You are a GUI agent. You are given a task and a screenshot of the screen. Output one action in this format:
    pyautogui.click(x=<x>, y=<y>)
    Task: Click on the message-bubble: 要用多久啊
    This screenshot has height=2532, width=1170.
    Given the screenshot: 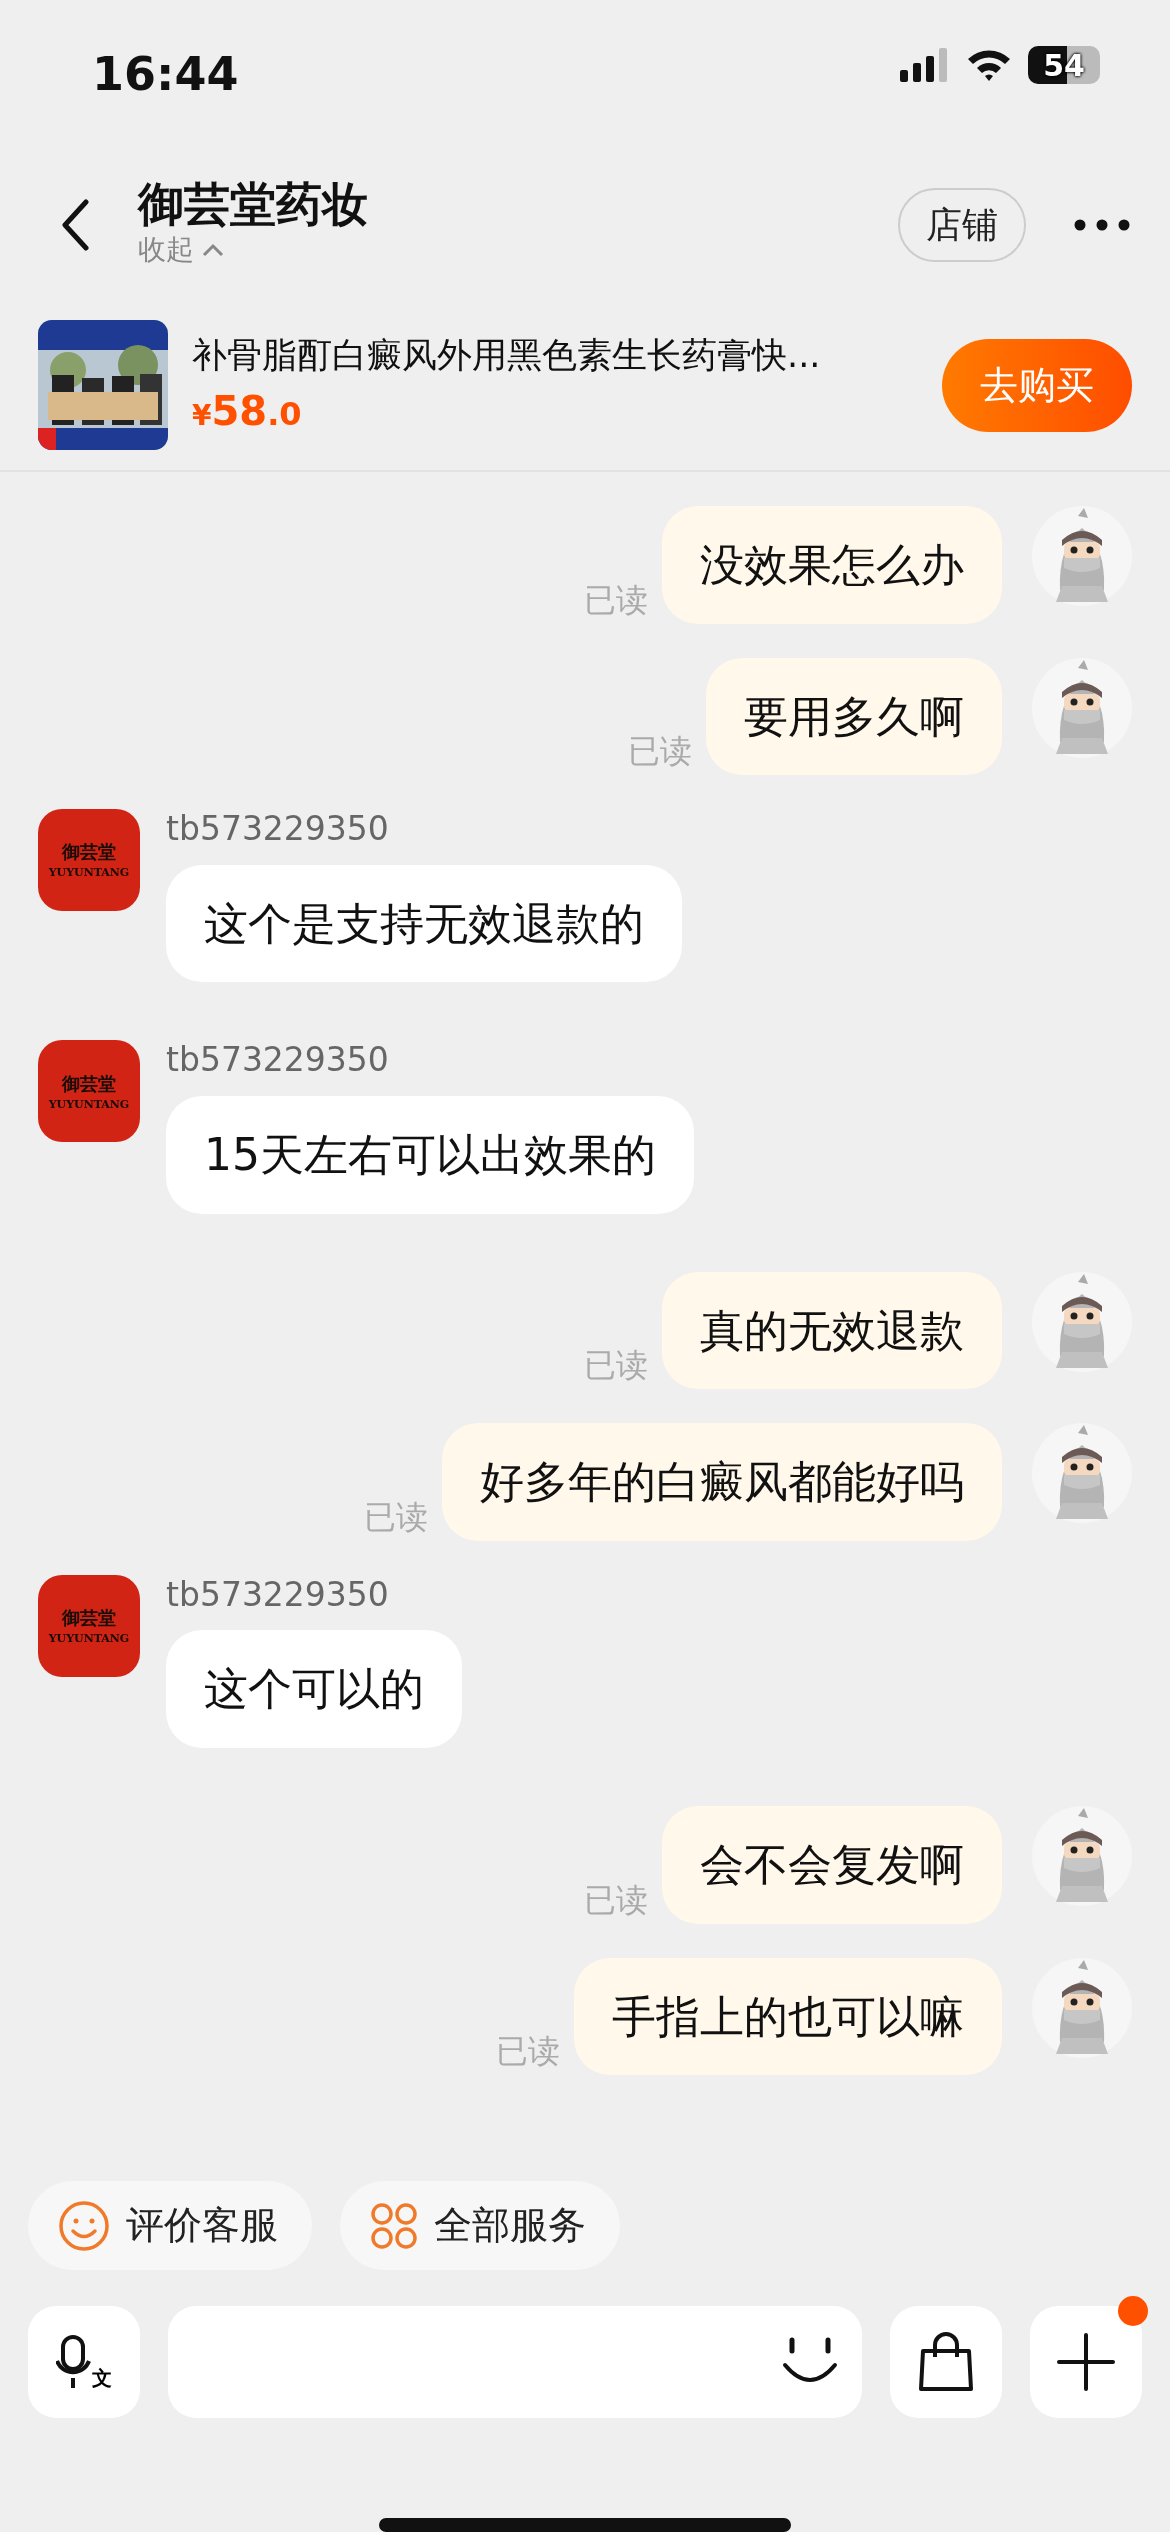 What is the action you would take?
    pyautogui.click(x=854, y=716)
    